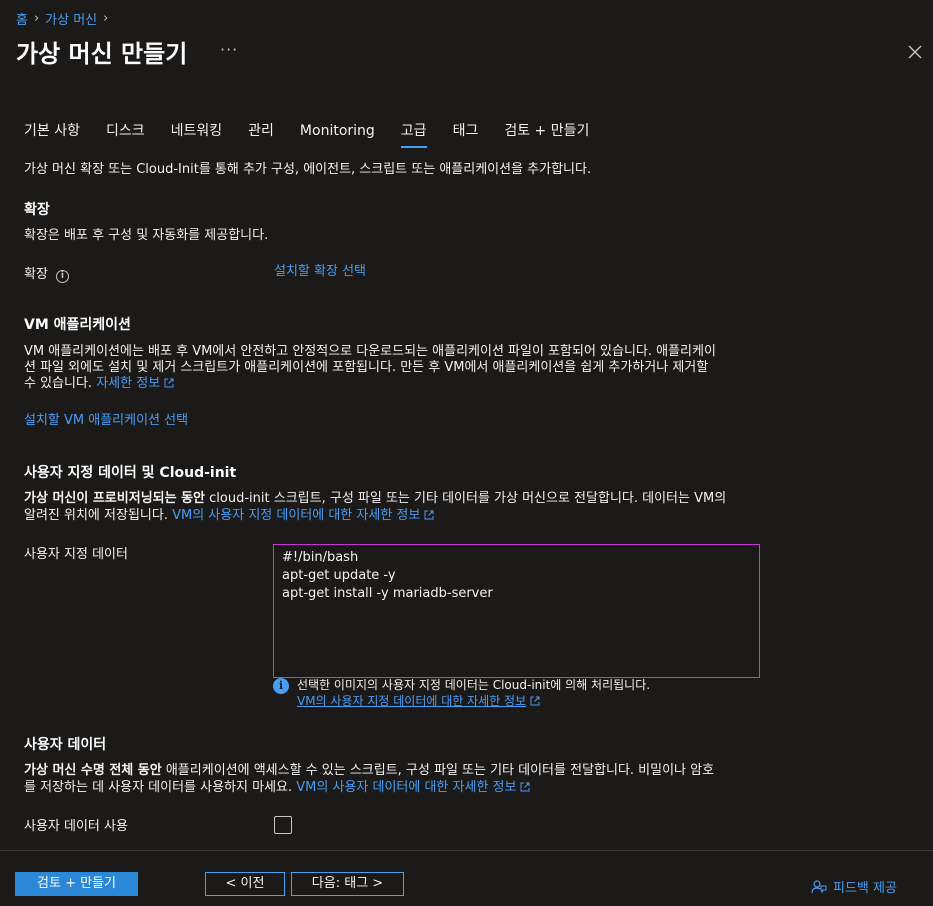  I want to click on enable-user-data-checkbox, so click(283, 825).